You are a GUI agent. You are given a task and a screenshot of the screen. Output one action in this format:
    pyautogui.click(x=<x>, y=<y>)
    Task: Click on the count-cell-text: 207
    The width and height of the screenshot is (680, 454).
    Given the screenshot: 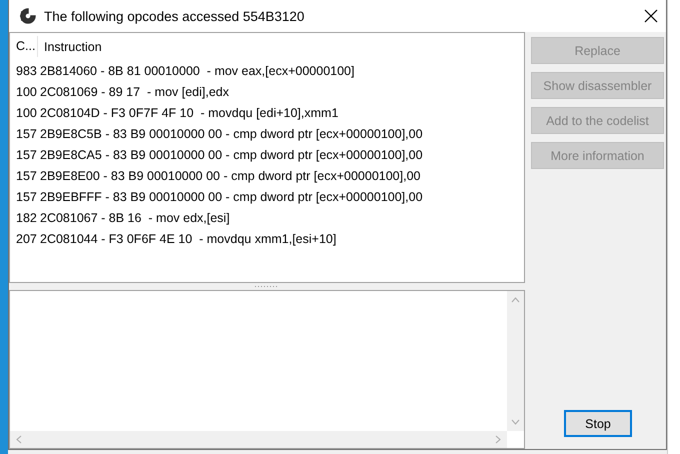 What is the action you would take?
    pyautogui.click(x=26, y=239)
    